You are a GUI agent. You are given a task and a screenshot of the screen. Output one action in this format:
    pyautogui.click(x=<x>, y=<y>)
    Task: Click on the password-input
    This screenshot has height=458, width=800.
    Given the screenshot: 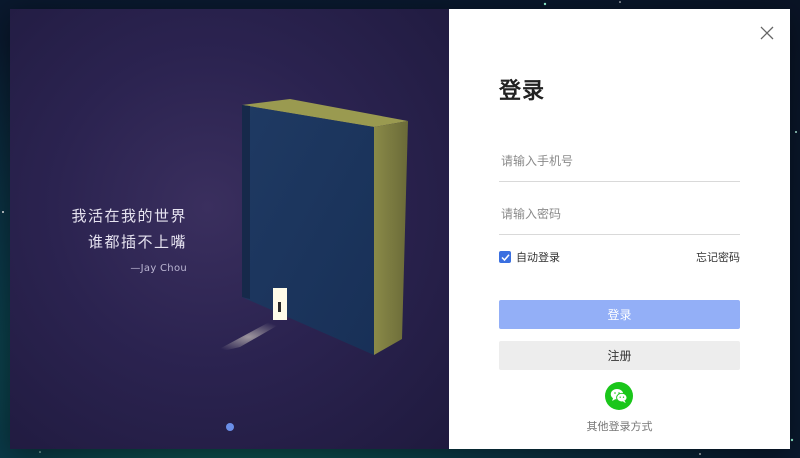 What is the action you would take?
    pyautogui.click(x=619, y=214)
    